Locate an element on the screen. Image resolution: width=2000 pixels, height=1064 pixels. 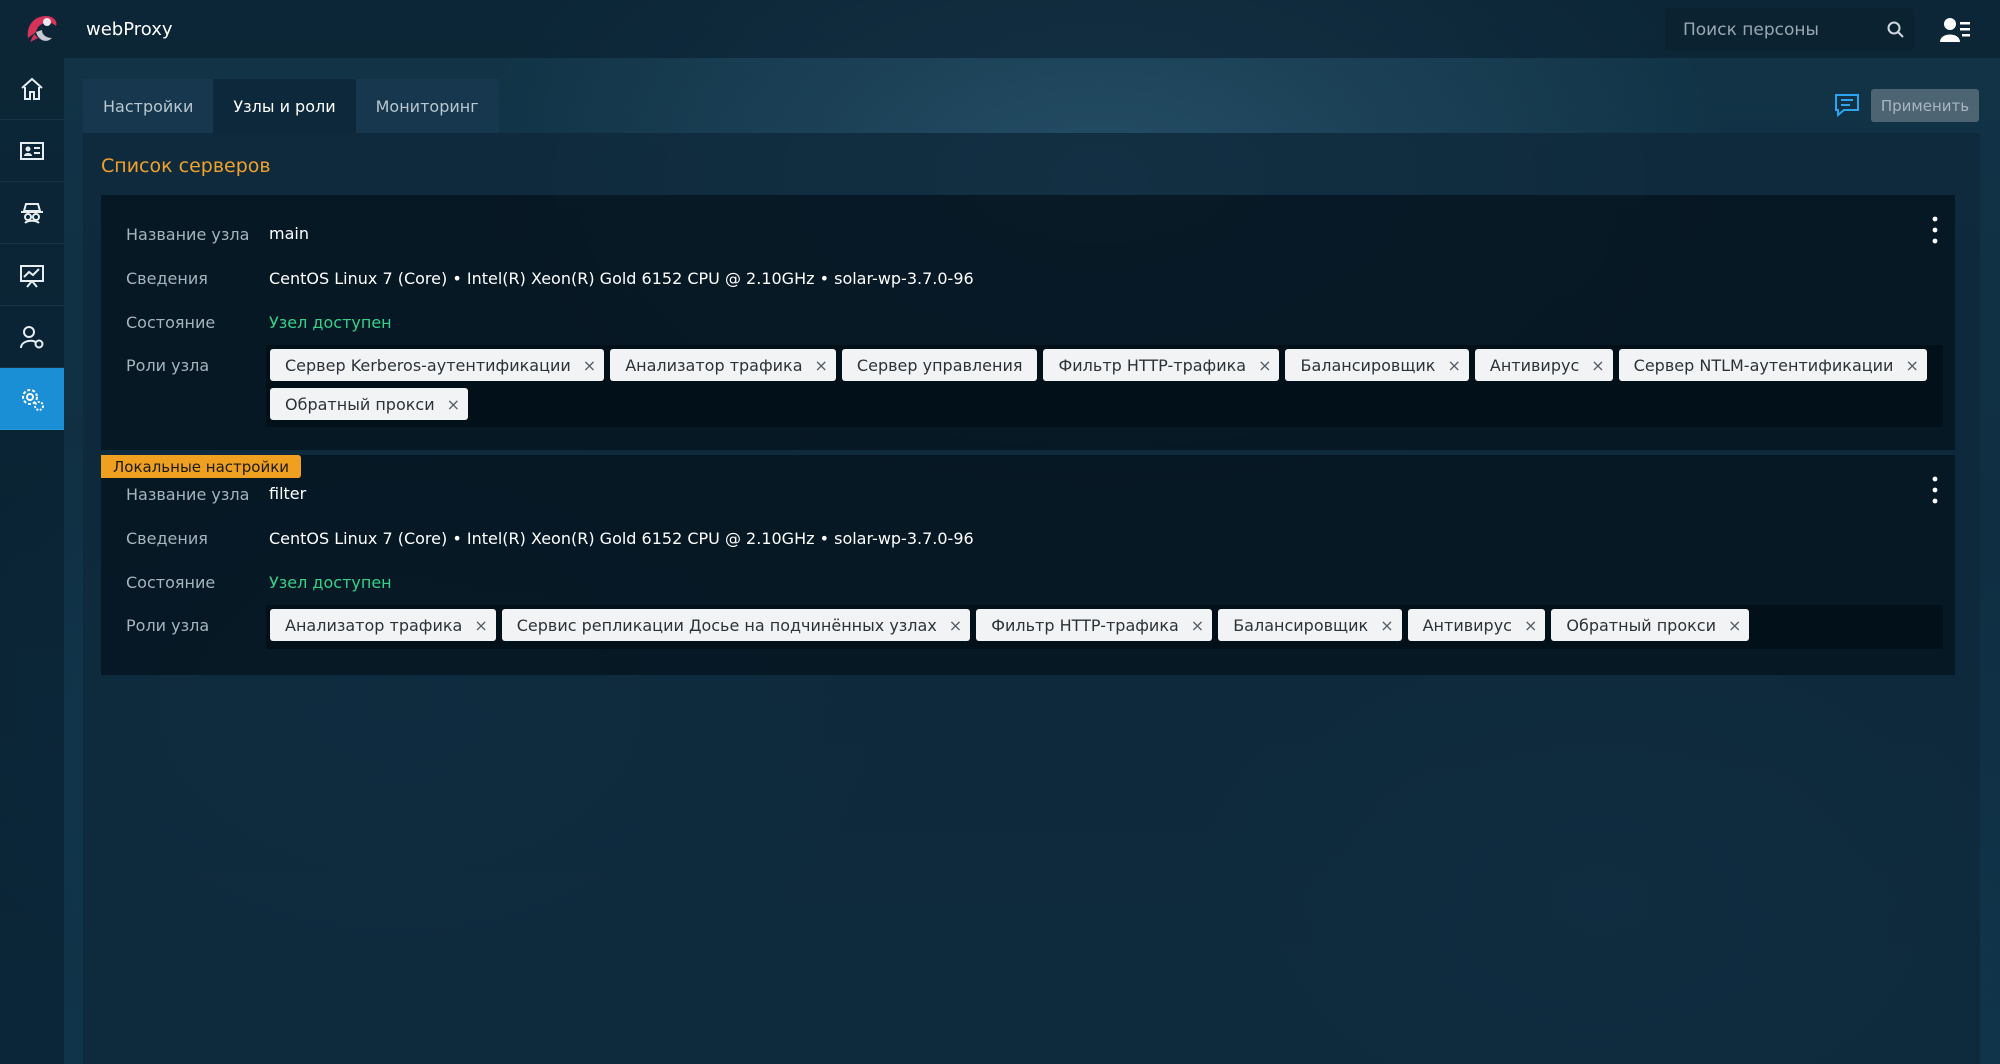
role-chip-label: Сервер управления is located at coordinates (939, 365).